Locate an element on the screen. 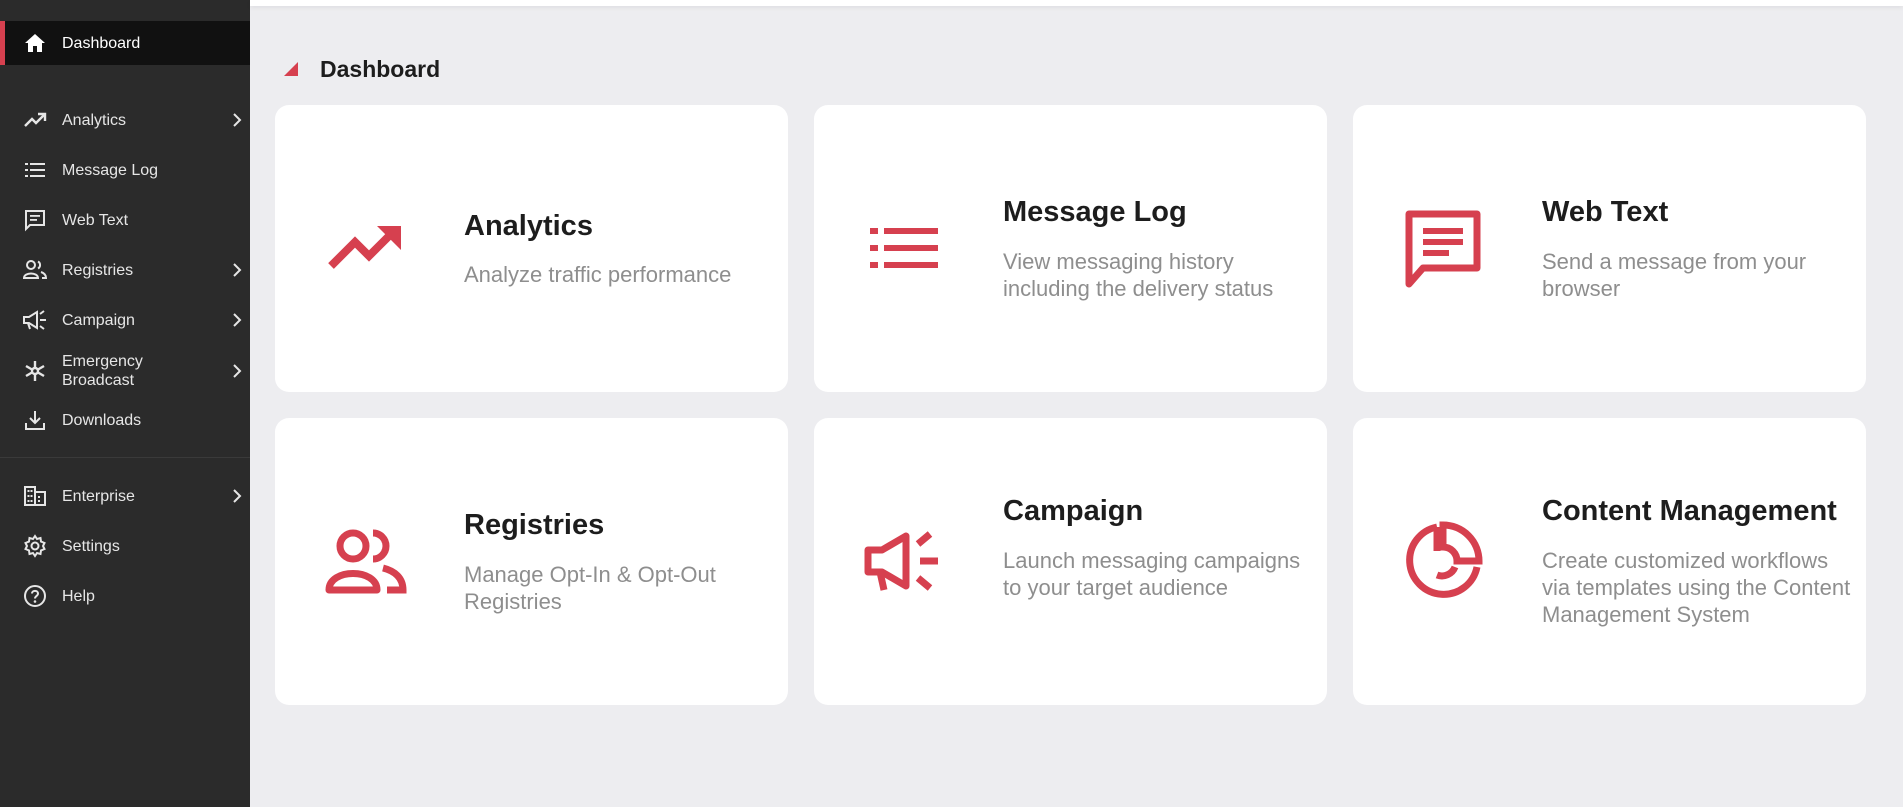 Image resolution: width=1903 pixels, height=807 pixels. sidebar-item-emergency-broadcast: Emergency Broadcast is located at coordinates (125, 371).